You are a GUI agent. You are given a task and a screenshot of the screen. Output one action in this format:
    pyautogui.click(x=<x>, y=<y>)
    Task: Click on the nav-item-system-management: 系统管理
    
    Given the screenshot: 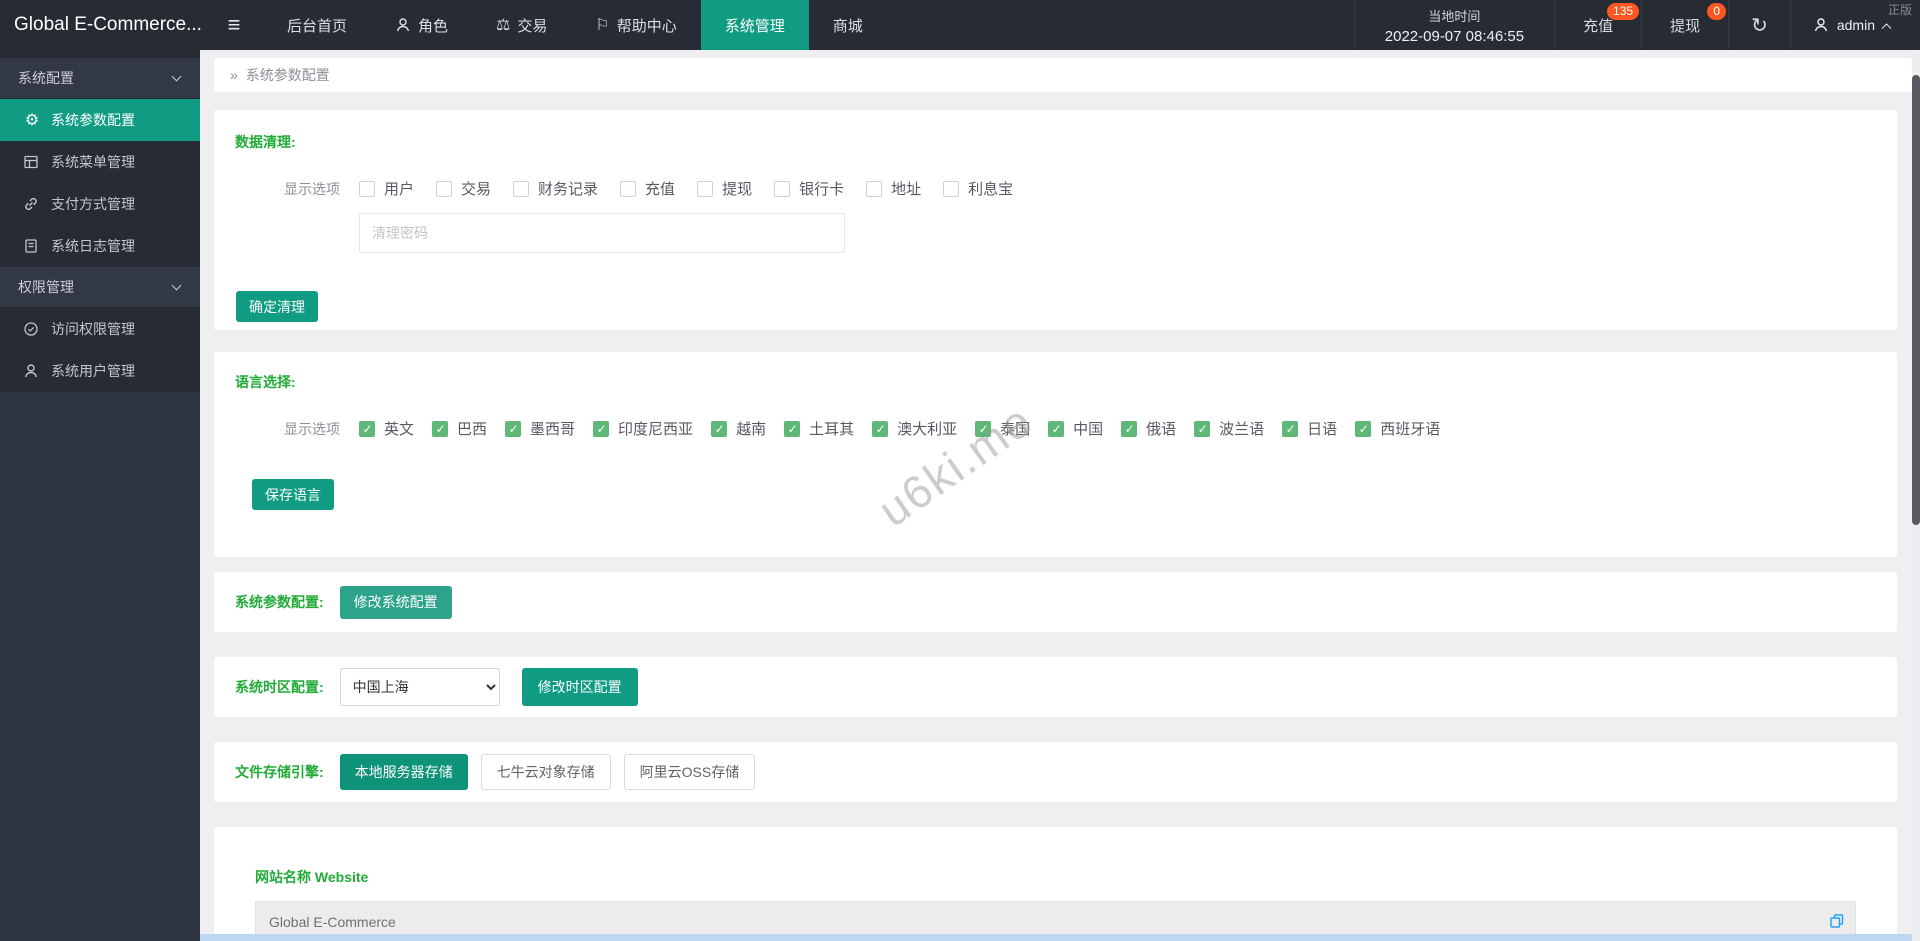 What is the action you would take?
    pyautogui.click(x=754, y=25)
    